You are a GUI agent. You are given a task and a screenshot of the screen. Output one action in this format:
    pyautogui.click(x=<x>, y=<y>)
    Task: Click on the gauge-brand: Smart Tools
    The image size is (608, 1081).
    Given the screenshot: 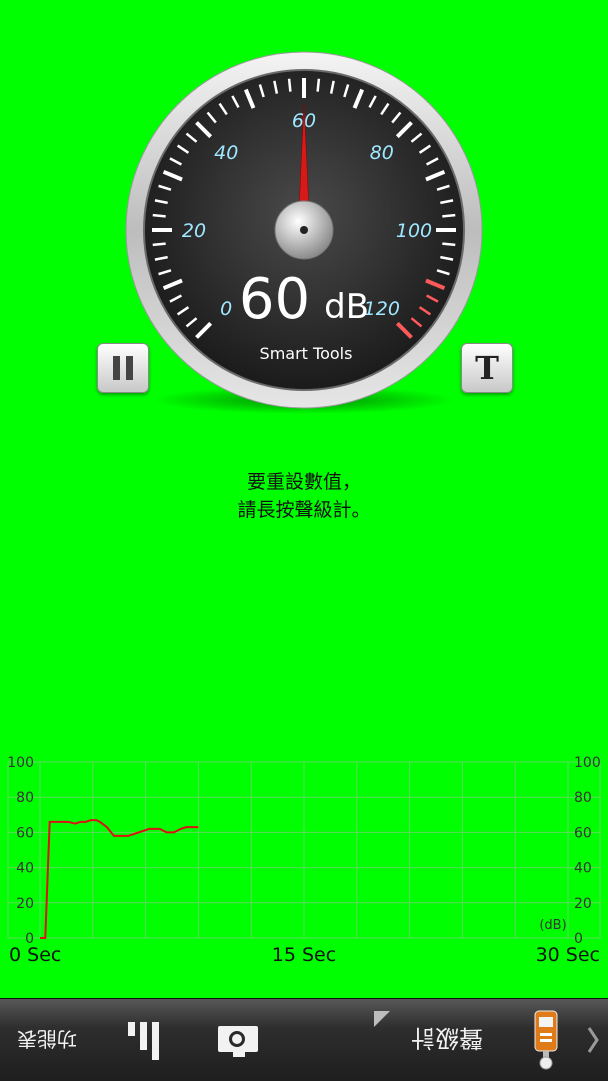 What is the action you would take?
    pyautogui.click(x=306, y=353)
    